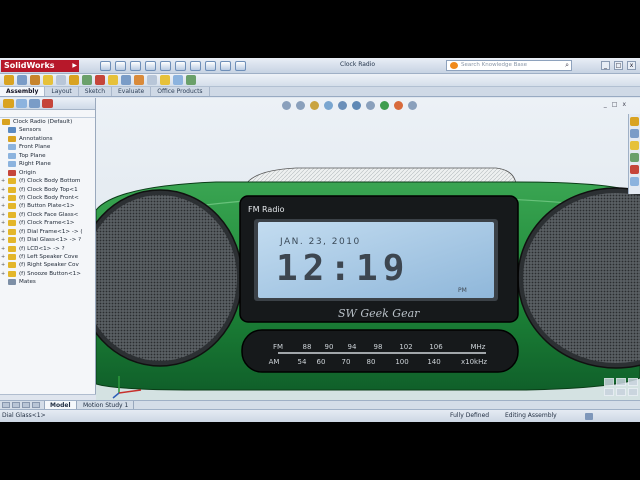  Describe the element at coordinates (47, 103) in the screenshot. I see `display-manager-tab-icon` at that location.